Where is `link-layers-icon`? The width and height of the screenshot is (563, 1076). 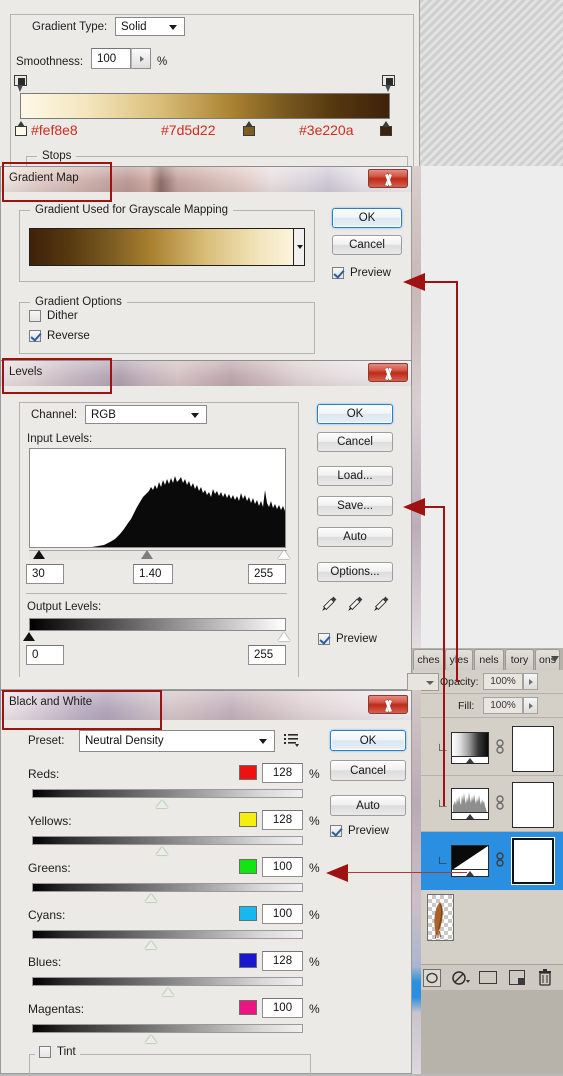 link-layers-icon is located at coordinates (432, 978).